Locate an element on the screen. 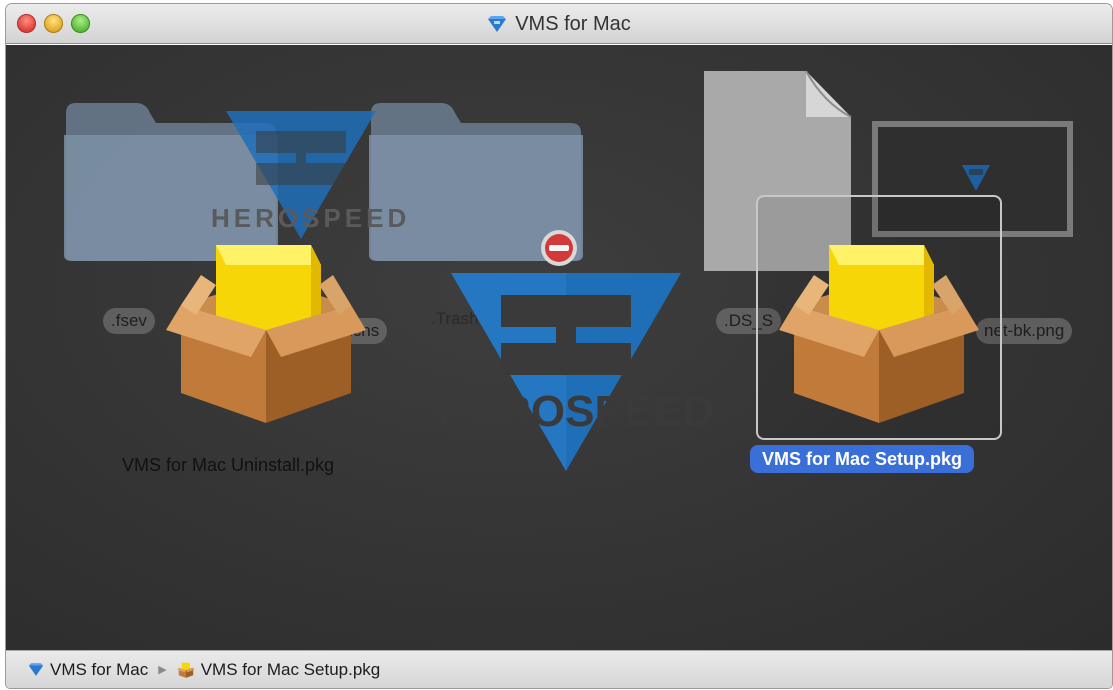  herospeed-text-large: HEROSPEED is located at coordinates (576, 411).